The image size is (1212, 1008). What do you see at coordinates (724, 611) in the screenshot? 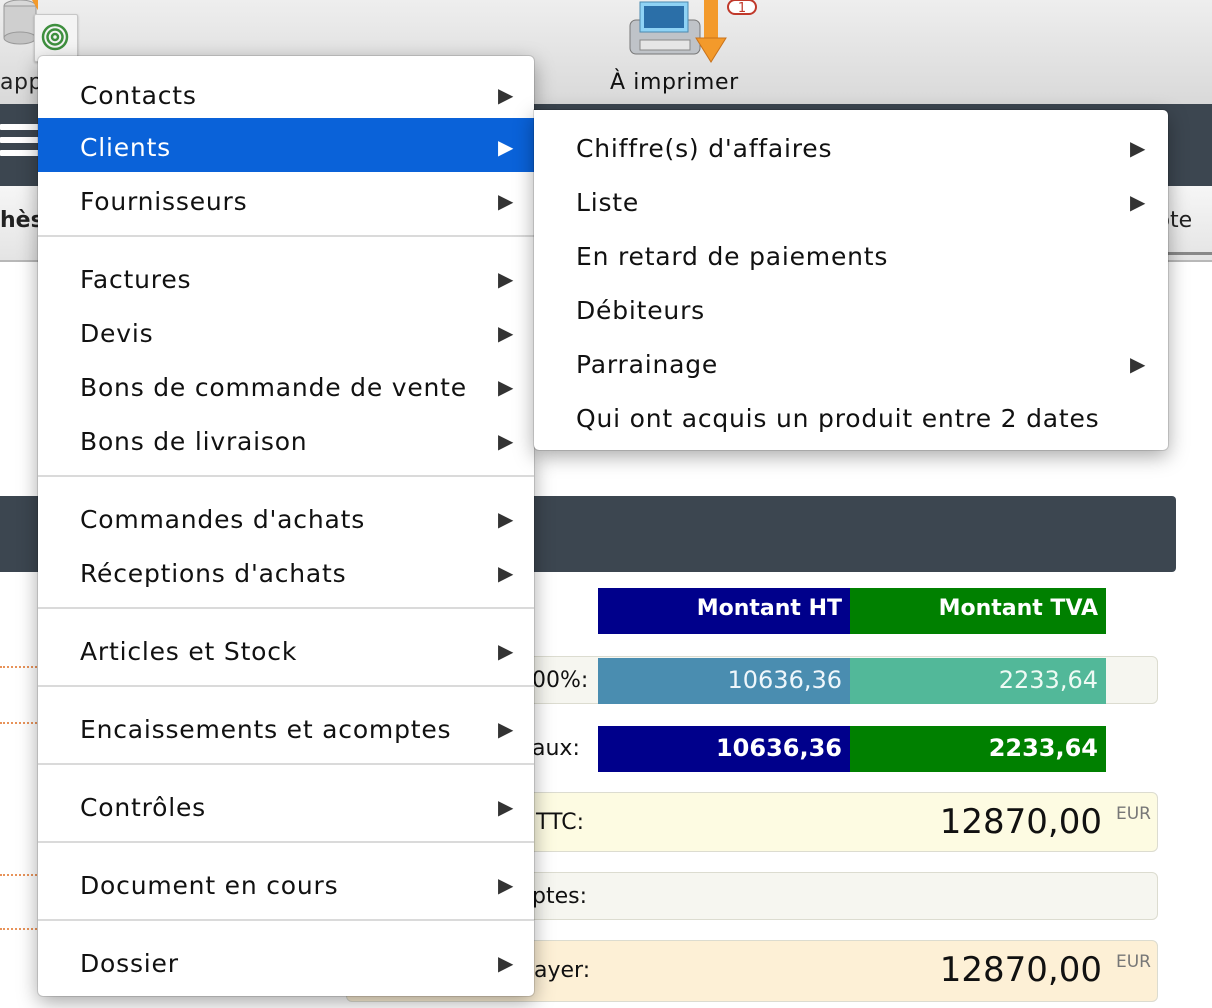
I see `column-header-ht: Montant HT` at bounding box center [724, 611].